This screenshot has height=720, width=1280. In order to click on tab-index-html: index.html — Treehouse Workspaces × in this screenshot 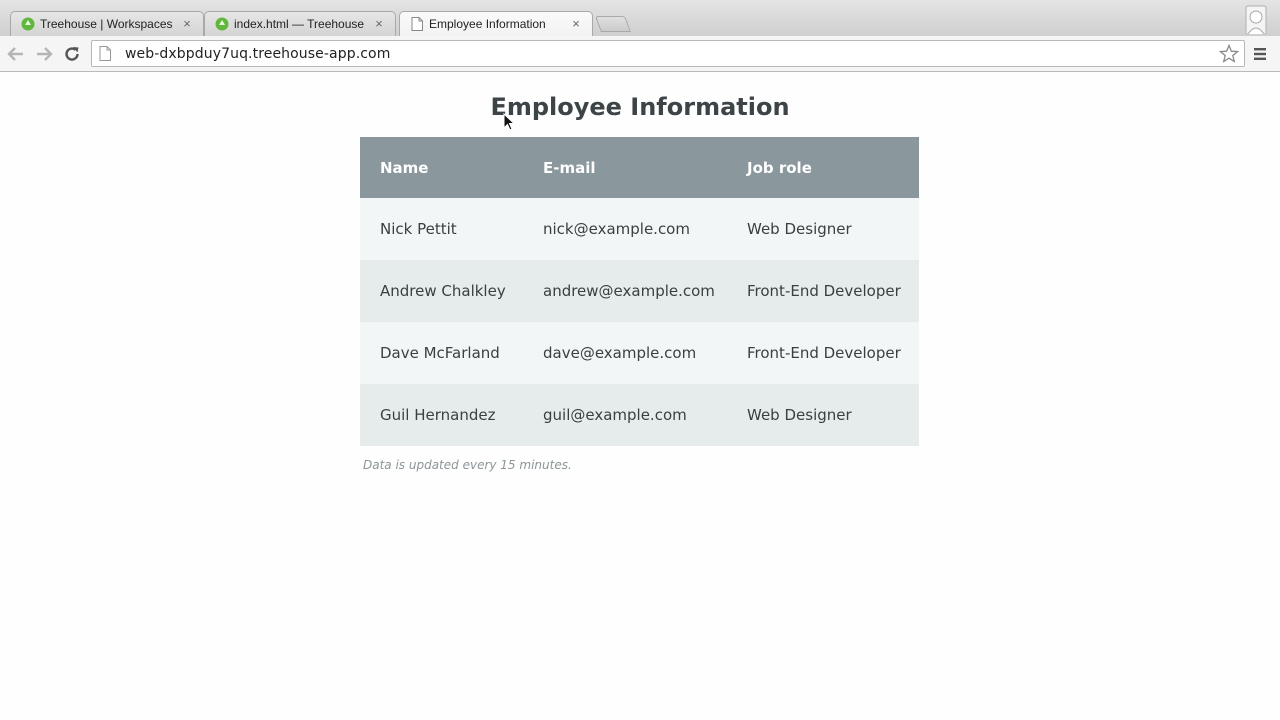, I will do `click(300, 23)`.